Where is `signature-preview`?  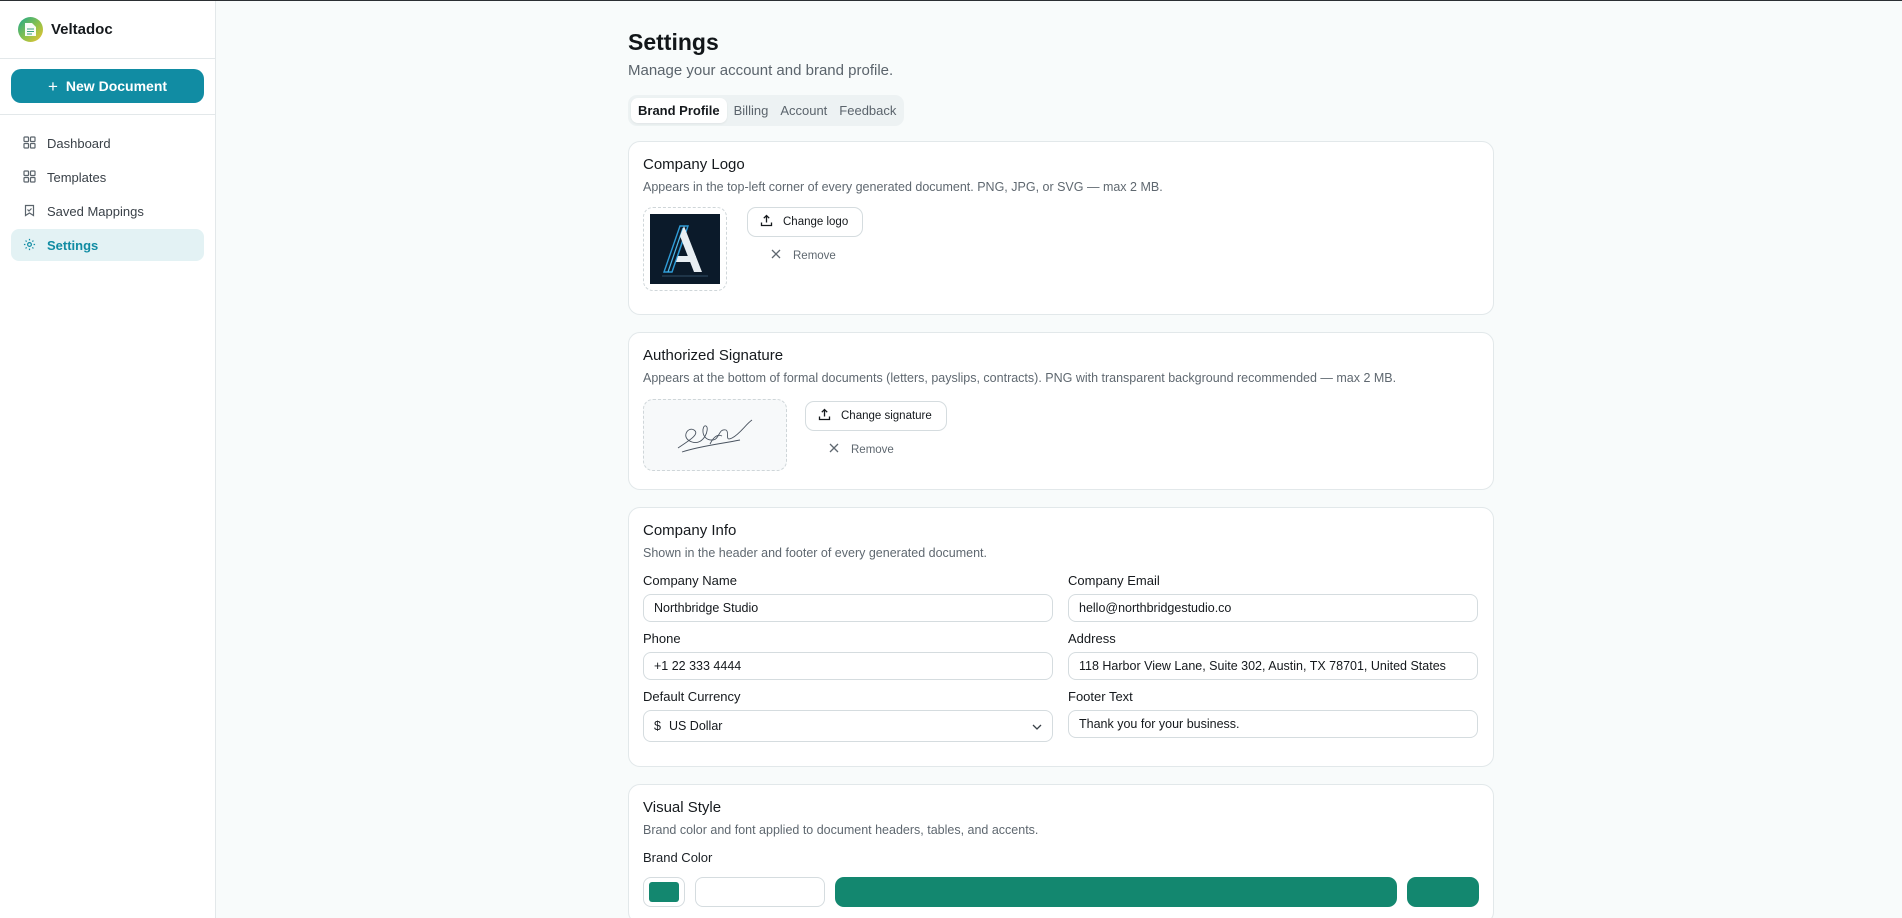
signature-preview is located at coordinates (715, 435).